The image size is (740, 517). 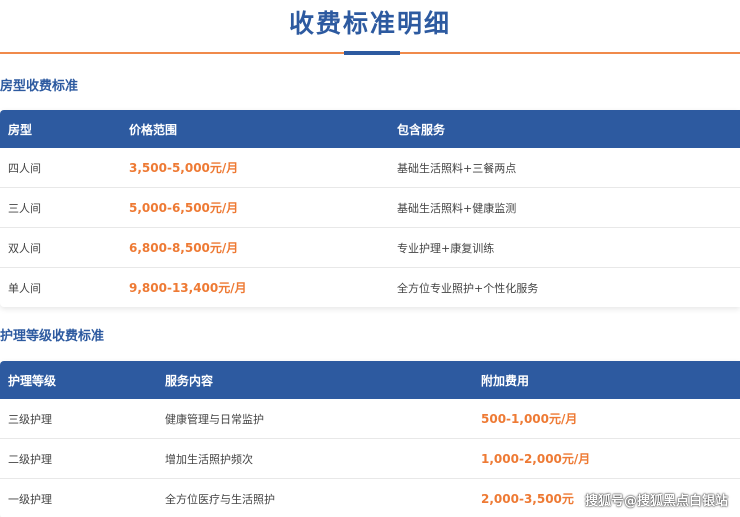 I want to click on watermark: 搜狐号@搜狐黑点白银站, so click(x=656, y=501).